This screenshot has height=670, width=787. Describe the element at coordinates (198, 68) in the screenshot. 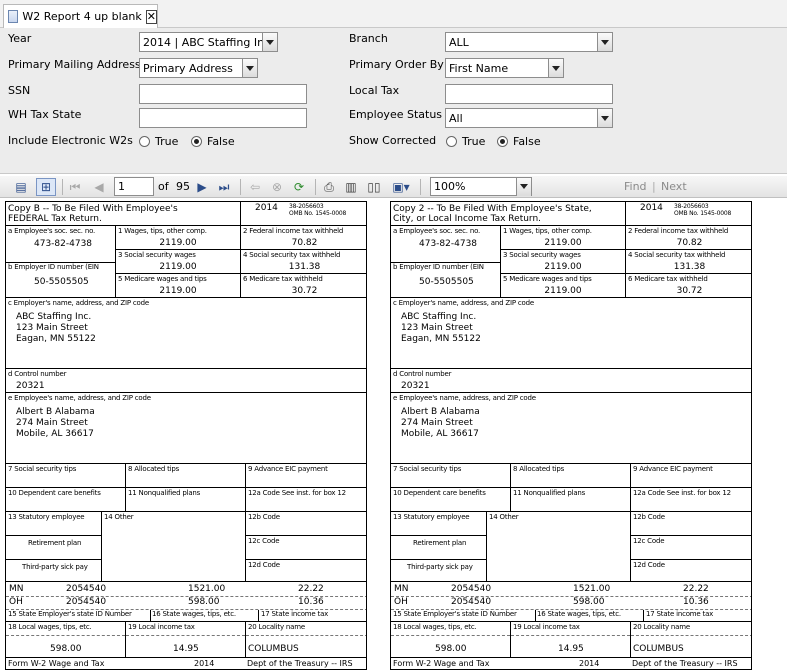

I see `mailing-address-select: Primary Address` at that location.